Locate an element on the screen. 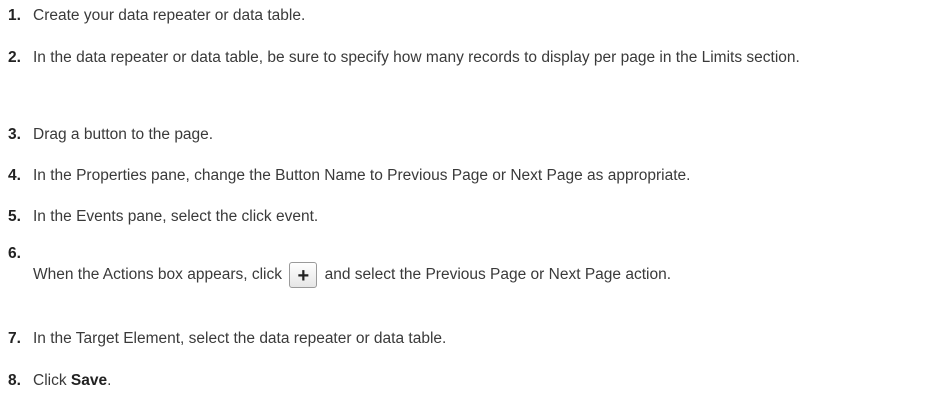  step-text: Drag a button to the page. is located at coordinates (123, 134).